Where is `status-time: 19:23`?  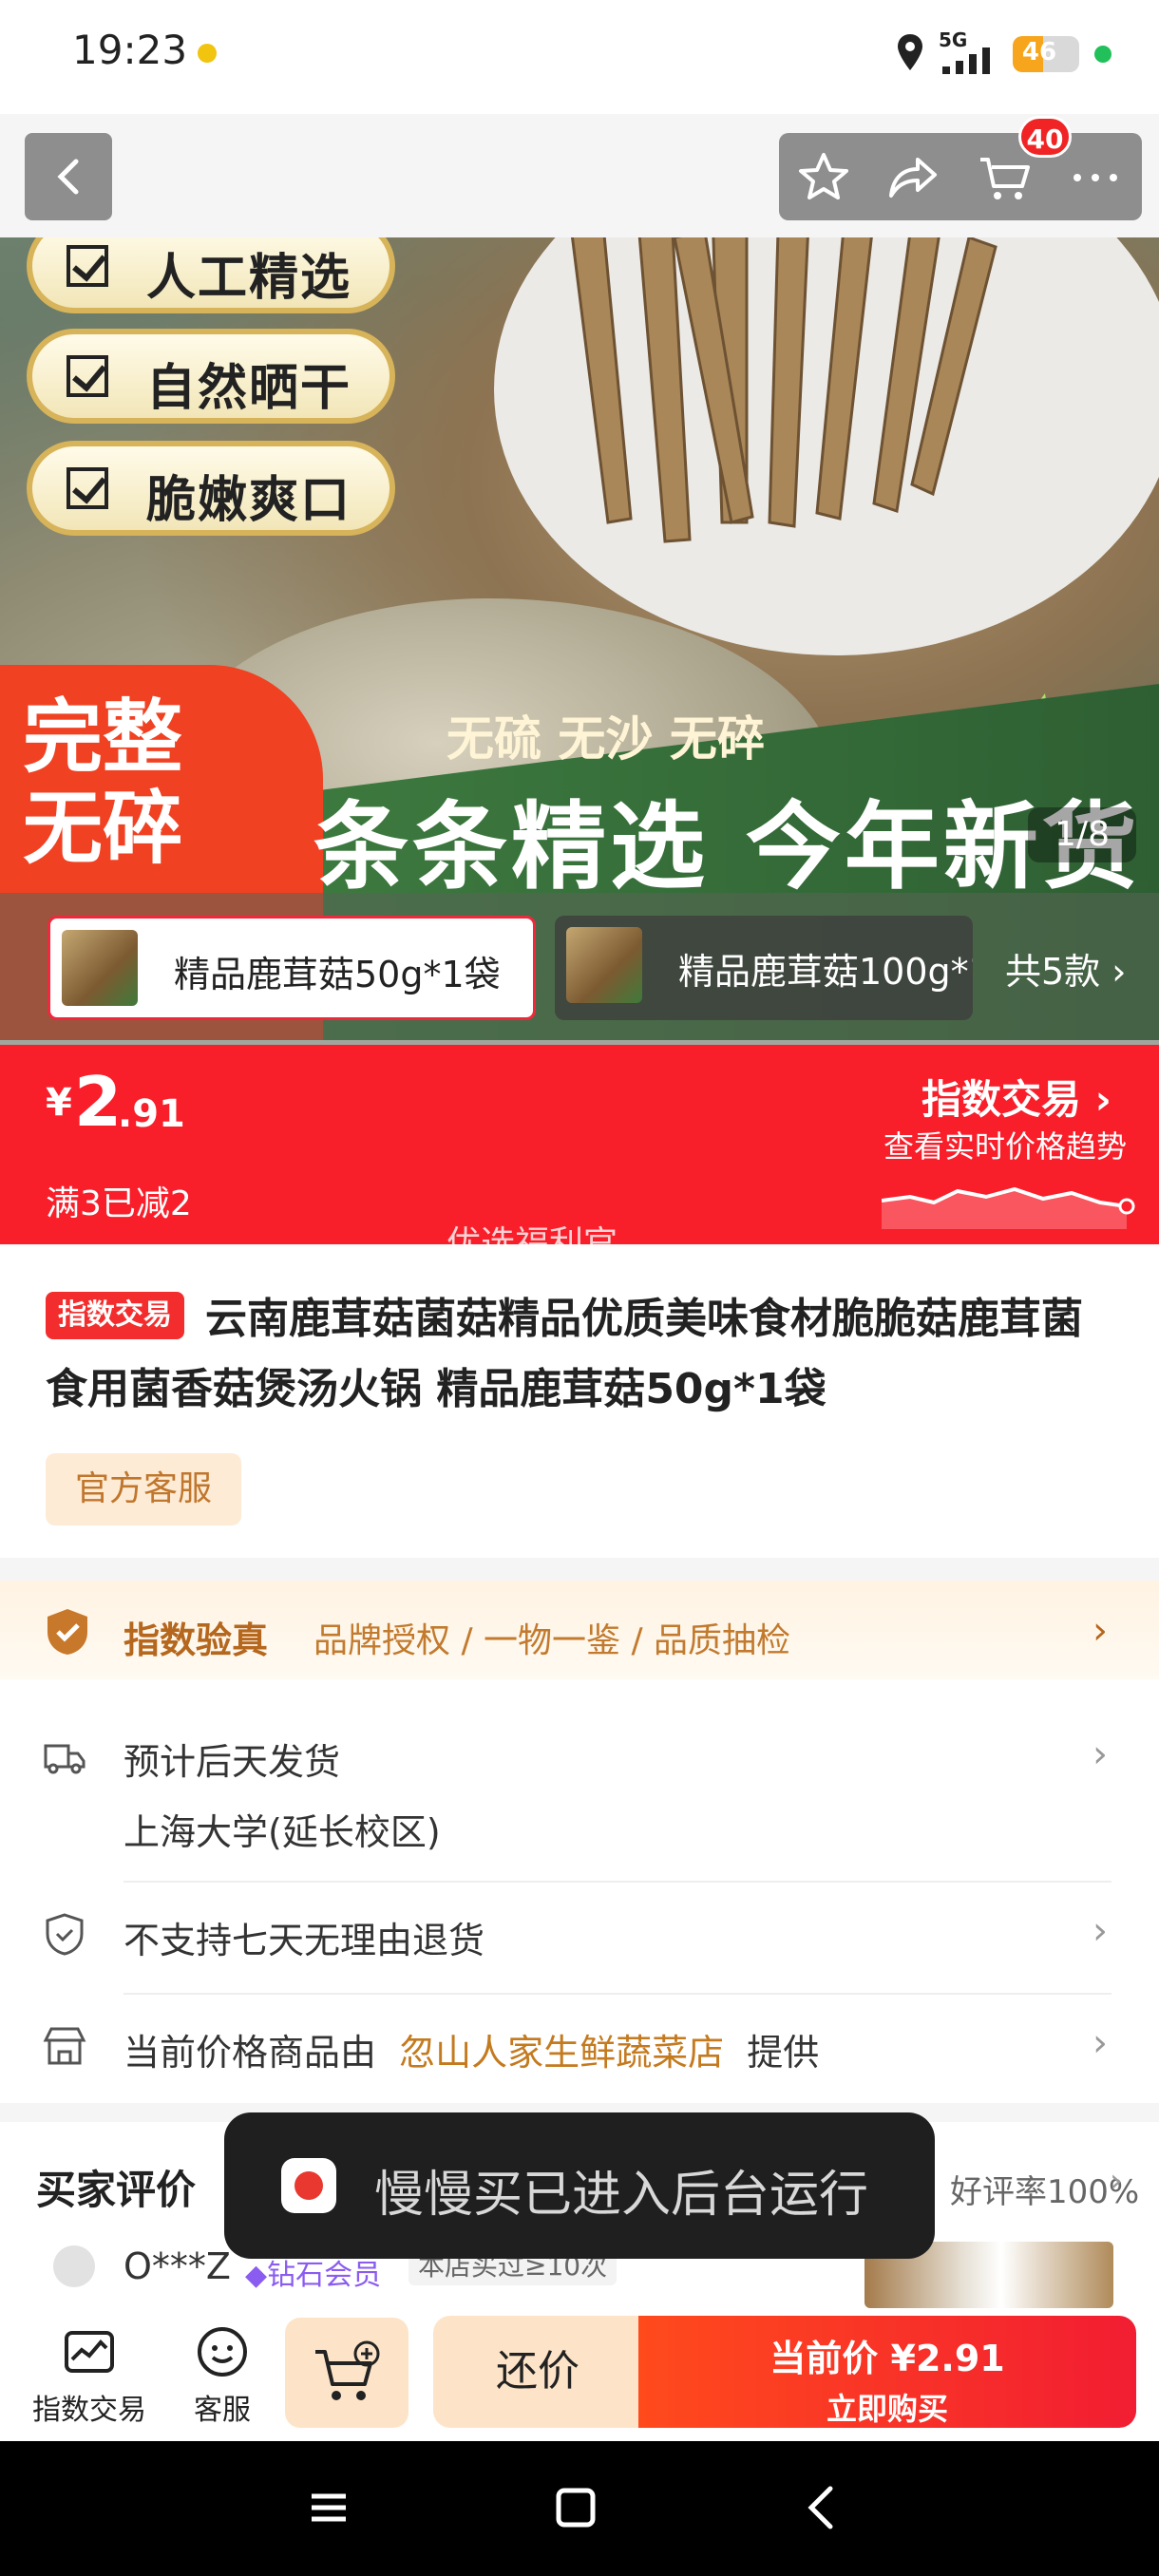 status-time: 19:23 is located at coordinates (130, 50).